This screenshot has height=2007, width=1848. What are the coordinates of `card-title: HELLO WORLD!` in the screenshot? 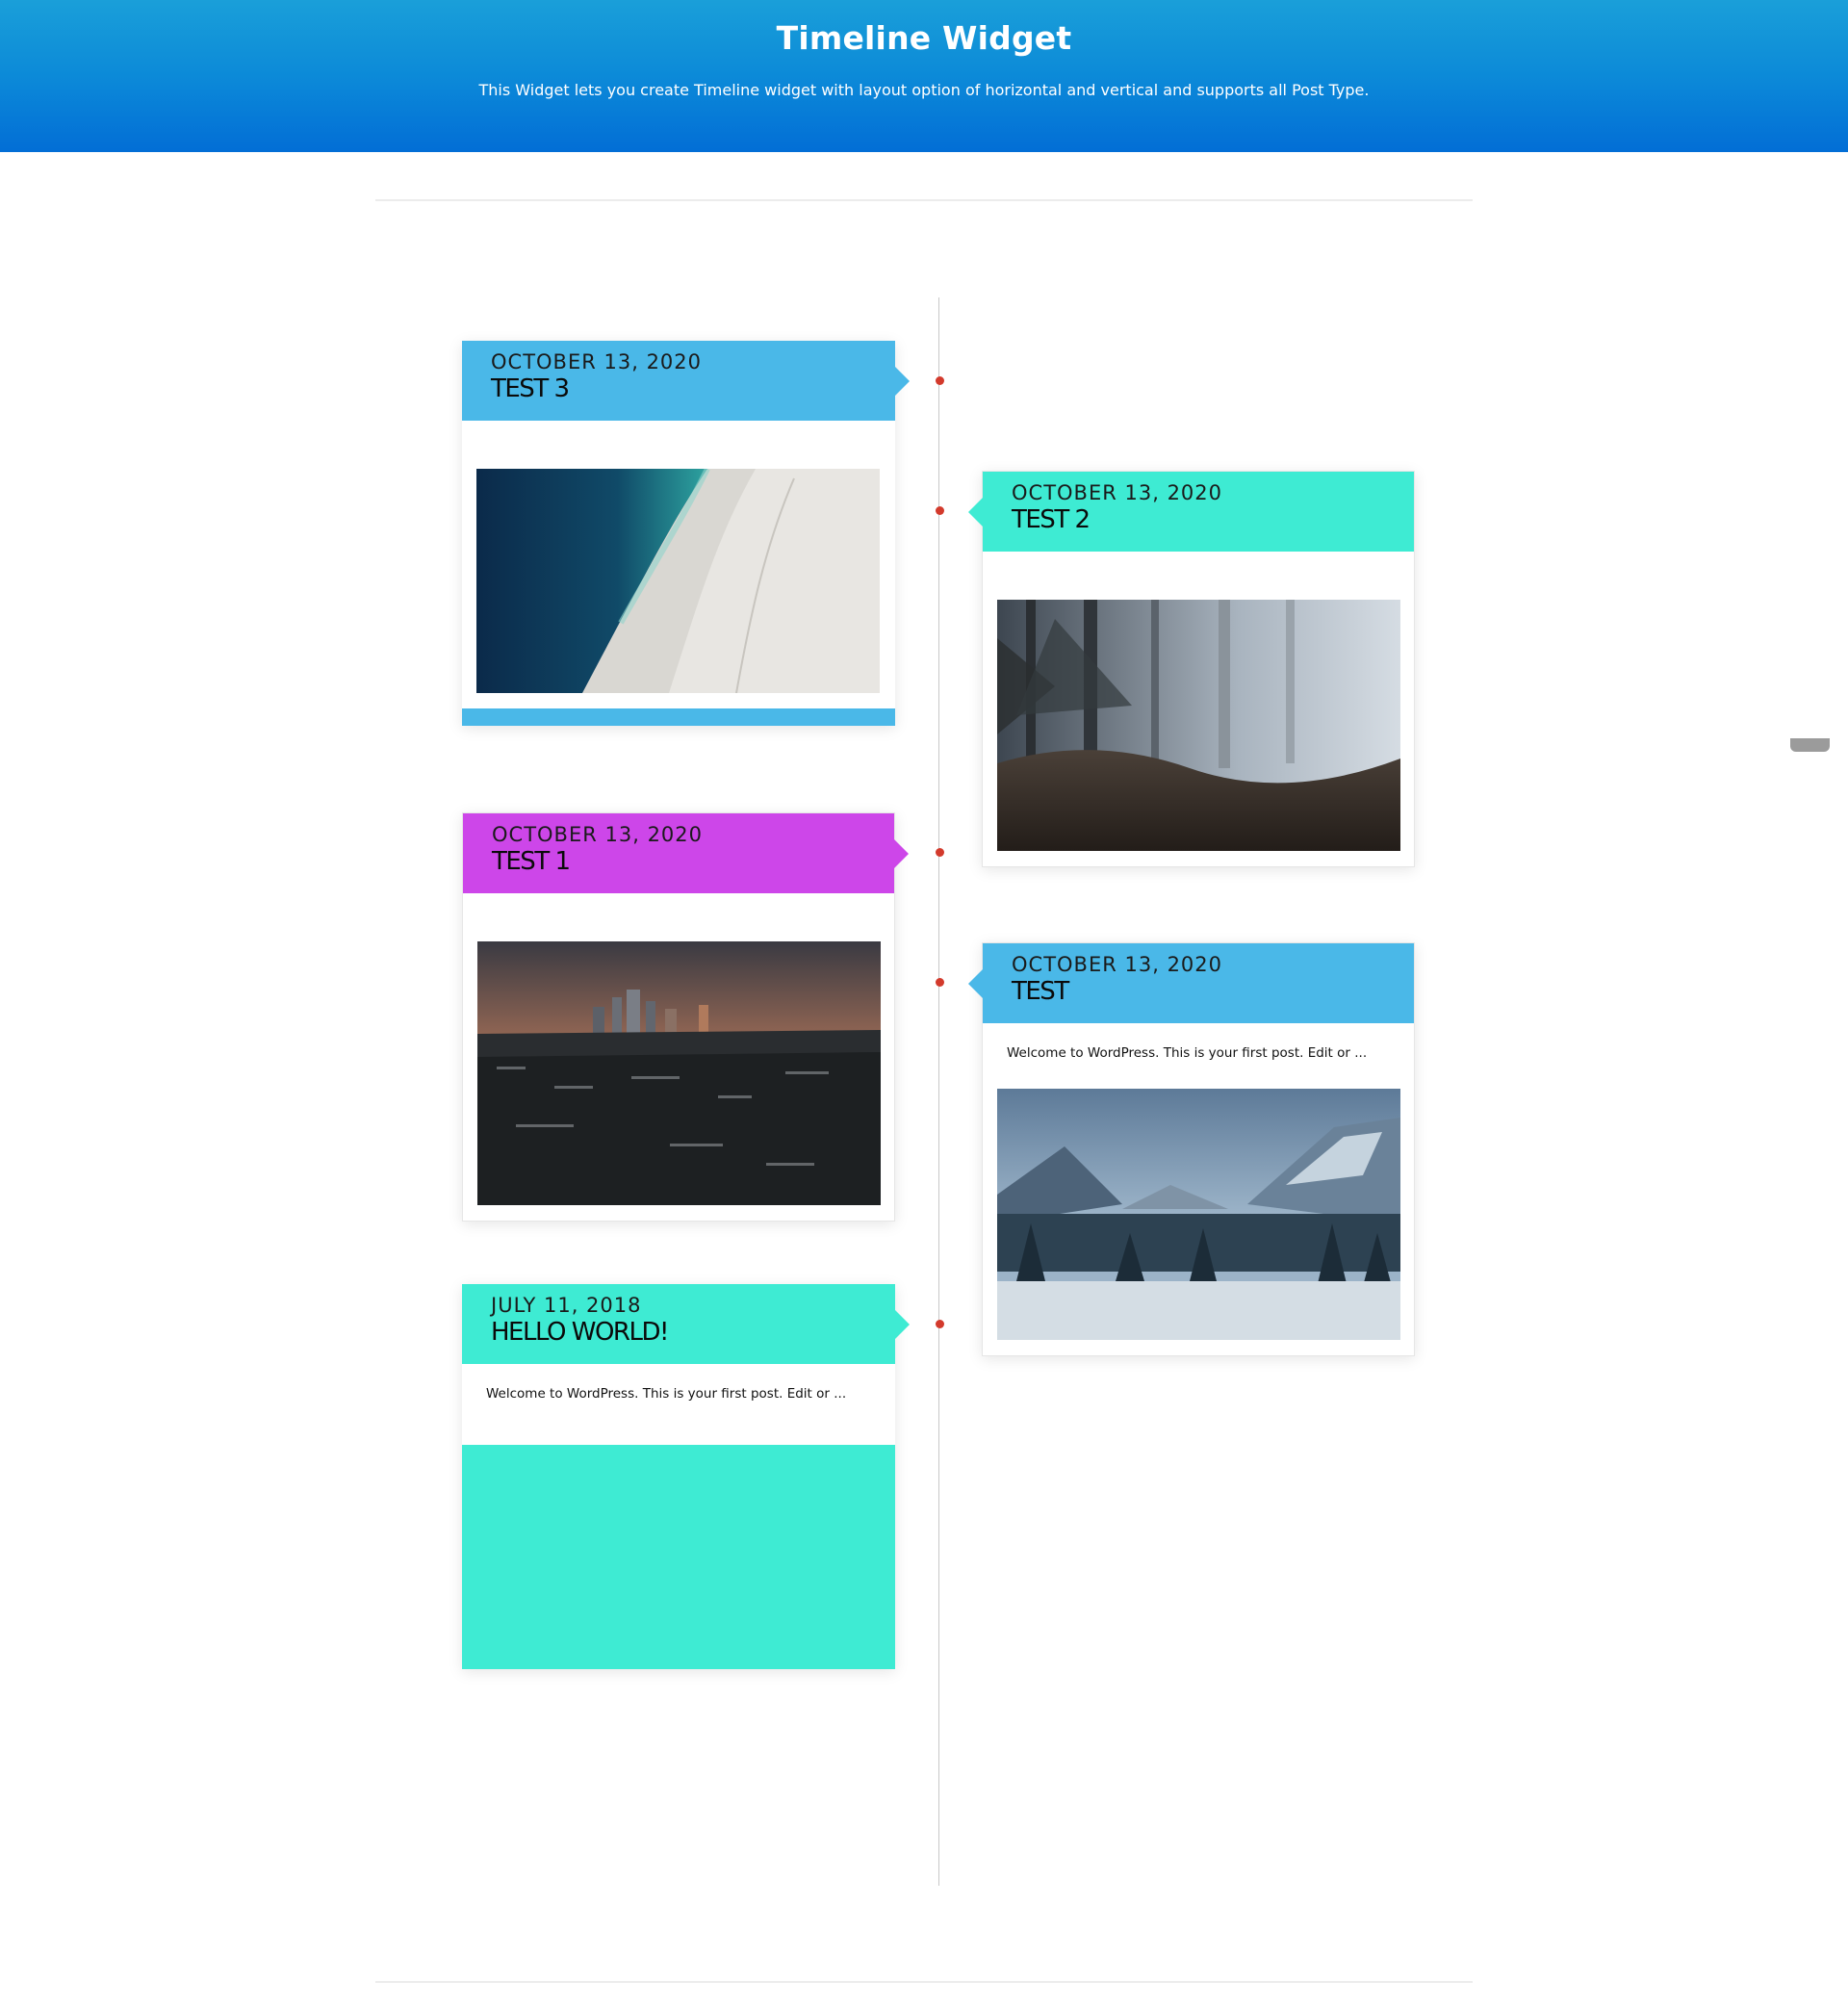 It's located at (693, 1332).